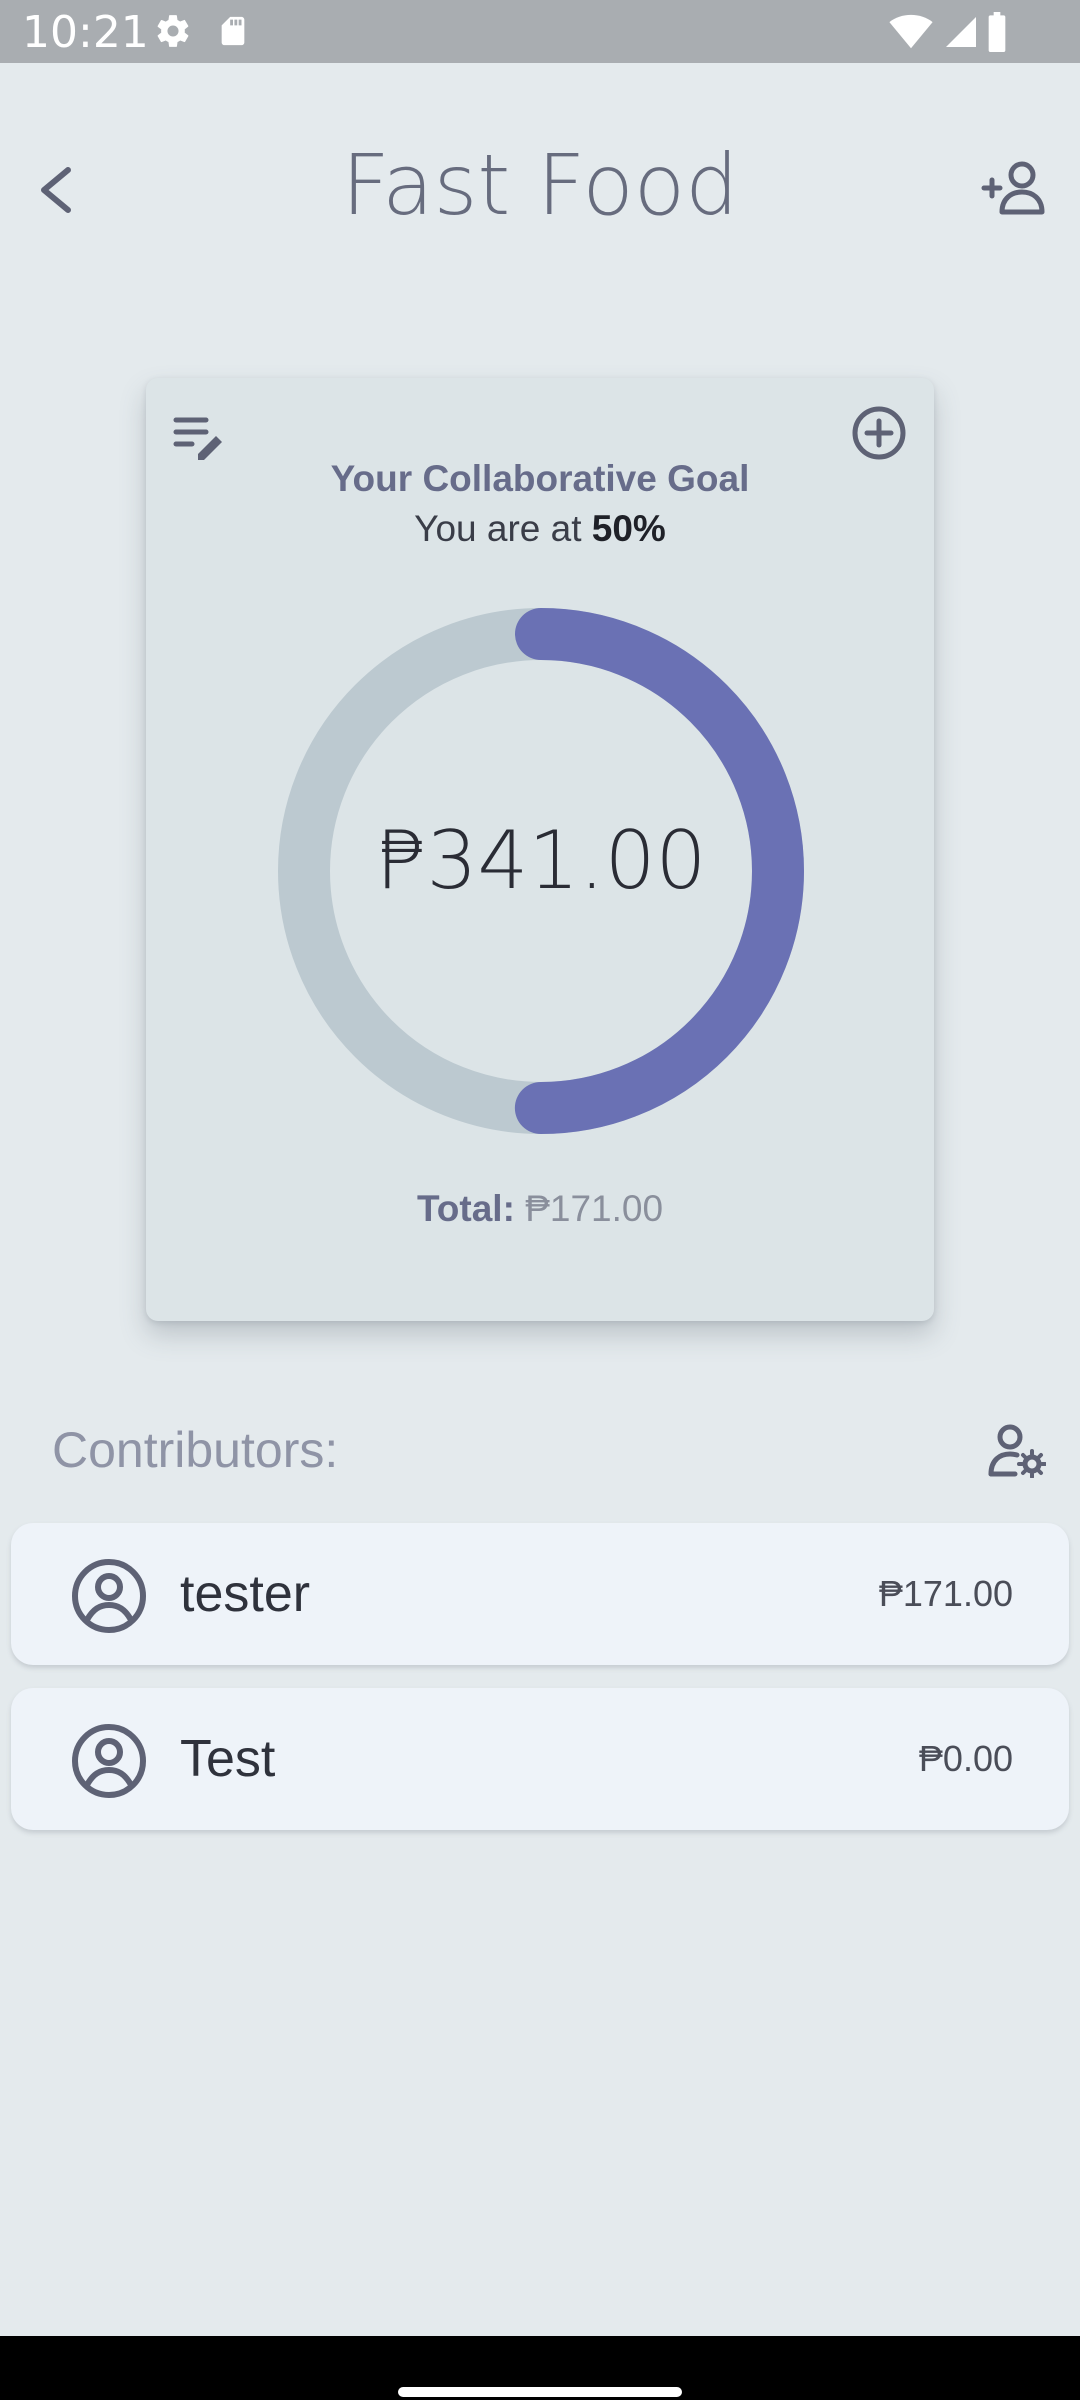  What do you see at coordinates (195, 1450) in the screenshot?
I see `contributors-label: Contributors:` at bounding box center [195, 1450].